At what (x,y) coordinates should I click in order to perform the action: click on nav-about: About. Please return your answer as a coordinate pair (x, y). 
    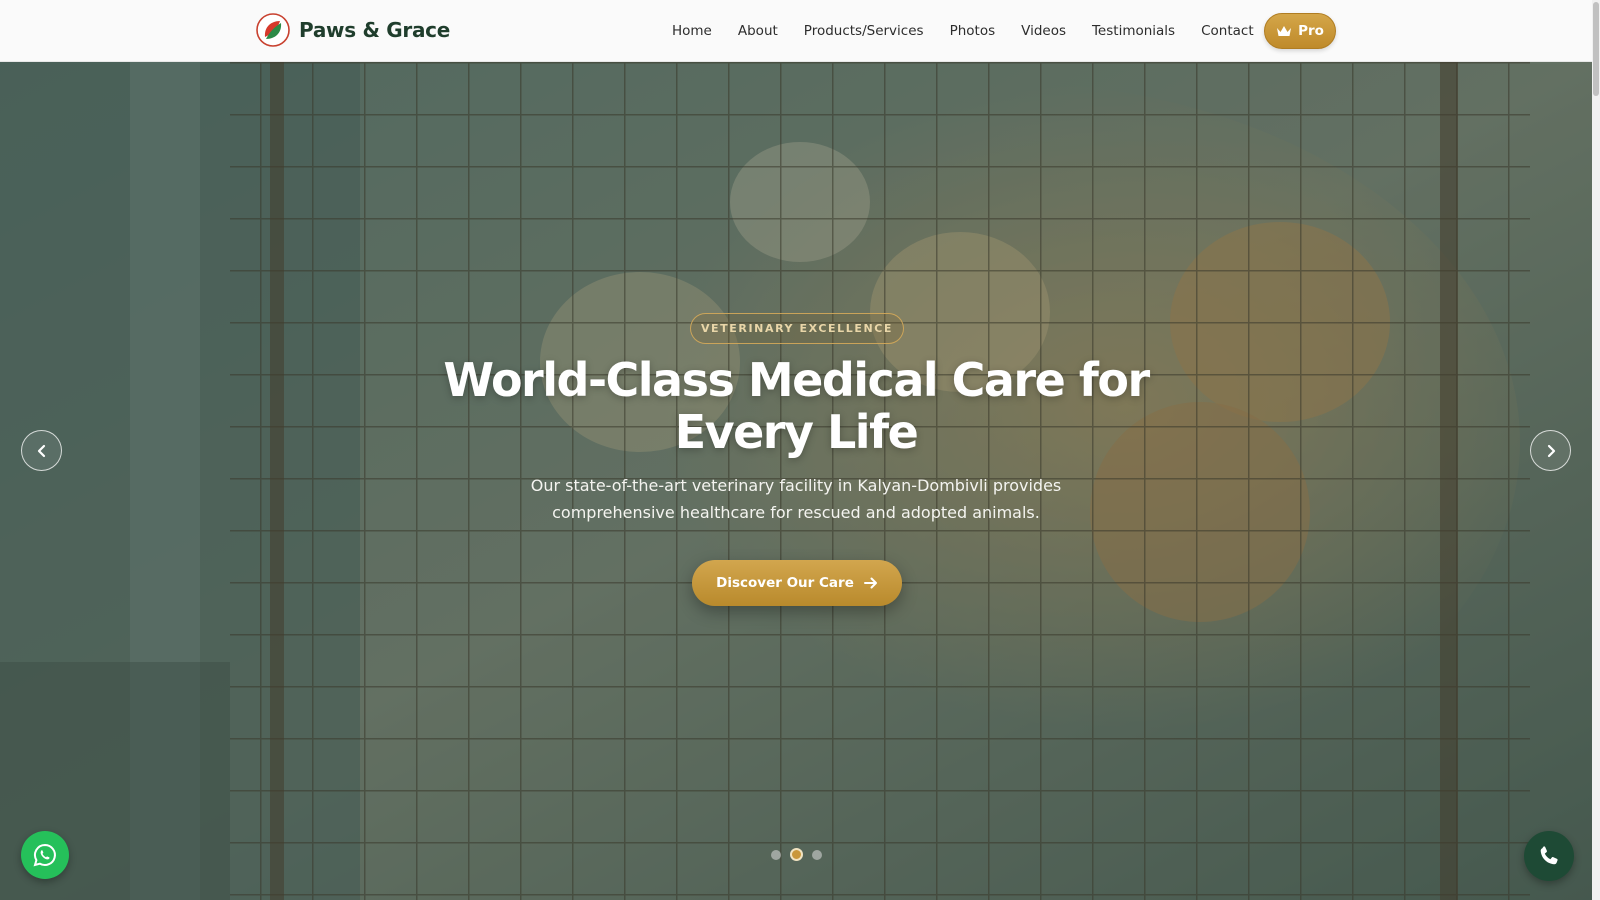
    Looking at the image, I should click on (758, 31).